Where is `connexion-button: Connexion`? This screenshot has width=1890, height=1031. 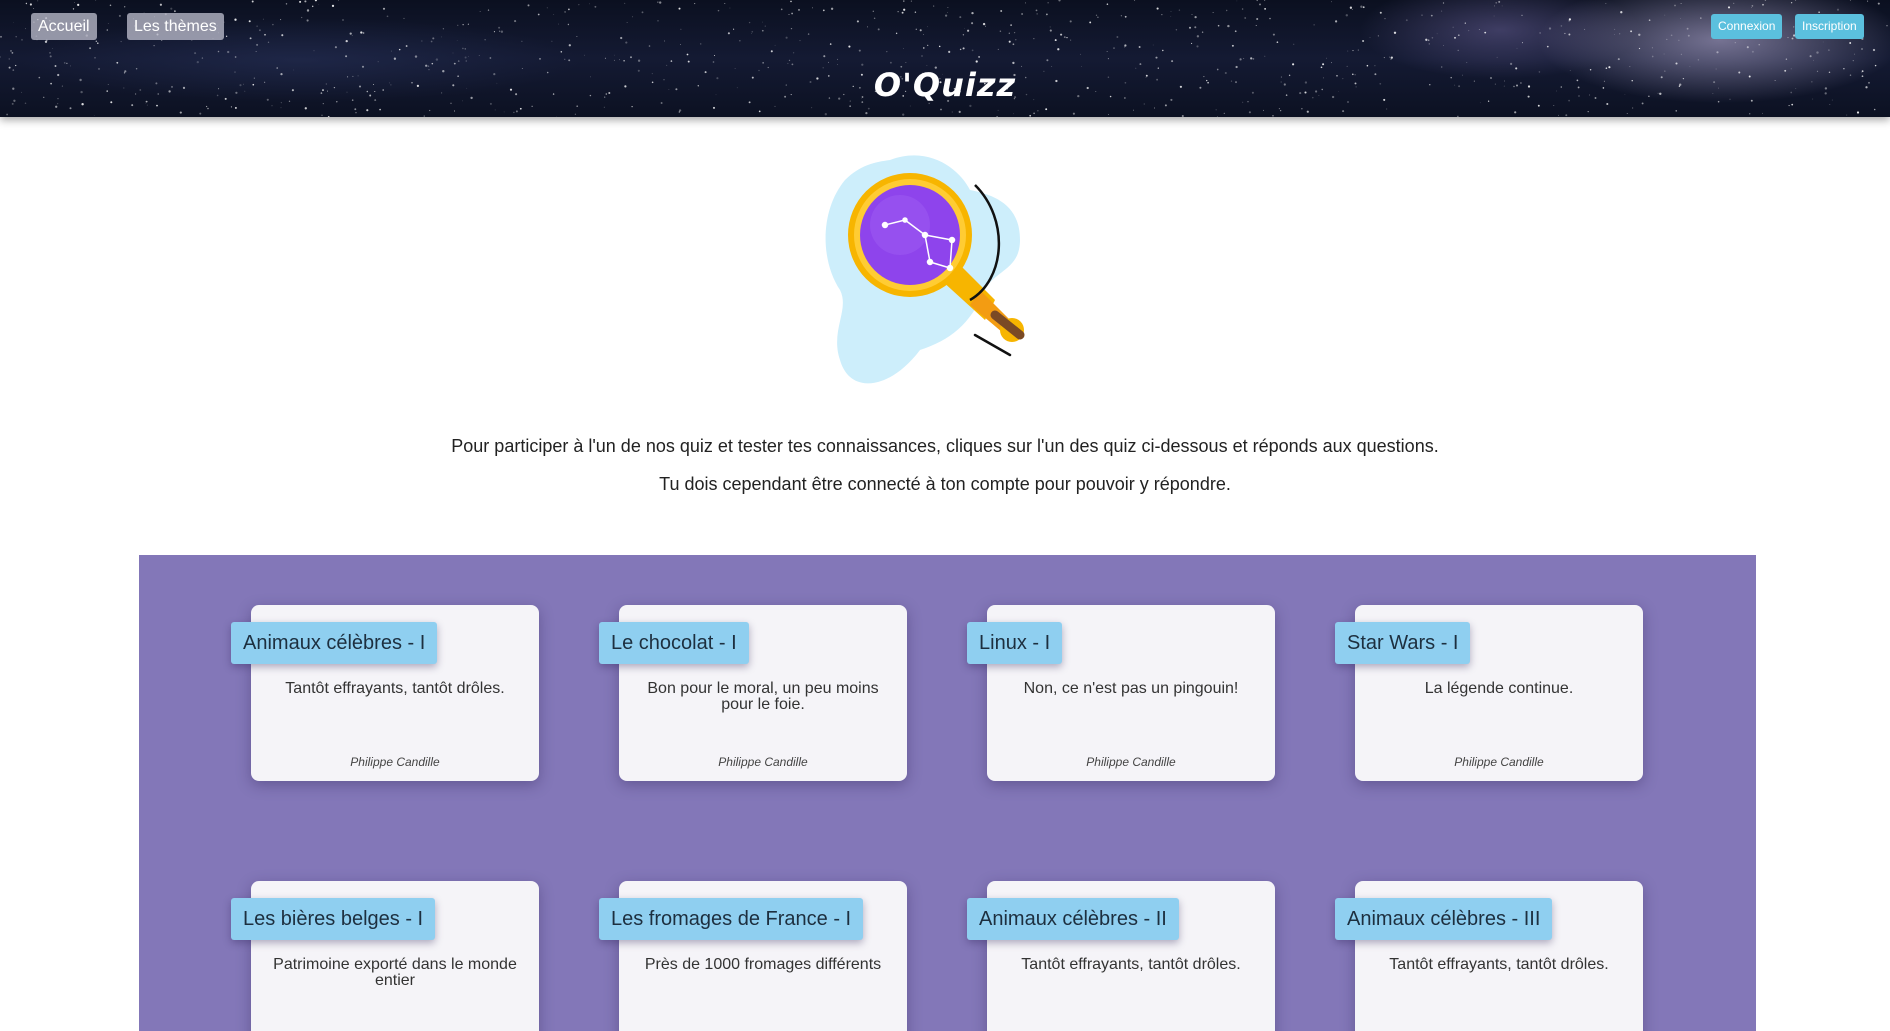 connexion-button: Connexion is located at coordinates (1747, 26).